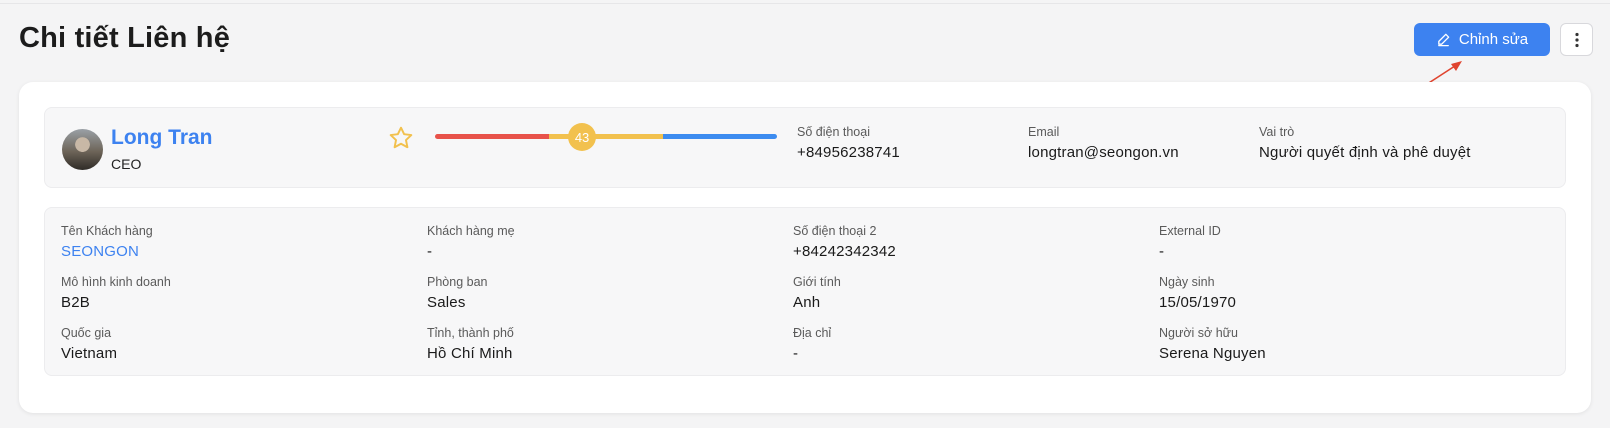  What do you see at coordinates (1444, 40) in the screenshot?
I see `pencil-icon` at bounding box center [1444, 40].